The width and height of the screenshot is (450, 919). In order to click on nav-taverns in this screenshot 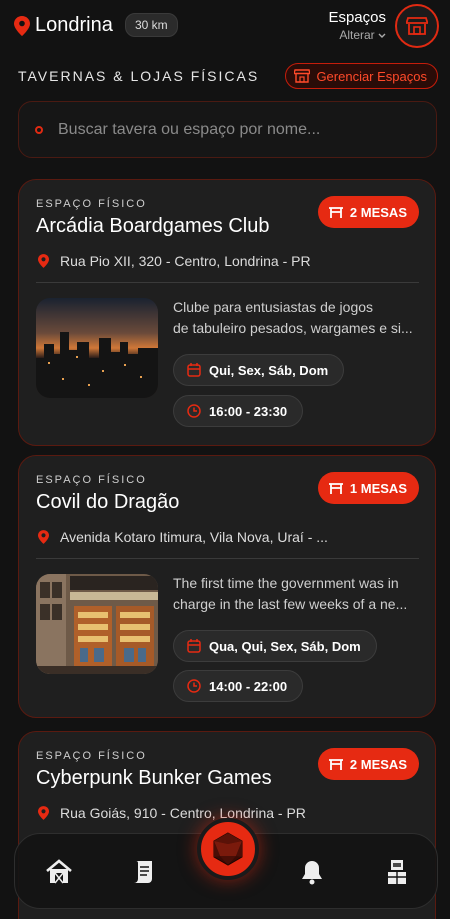, I will do `click(59, 872)`.